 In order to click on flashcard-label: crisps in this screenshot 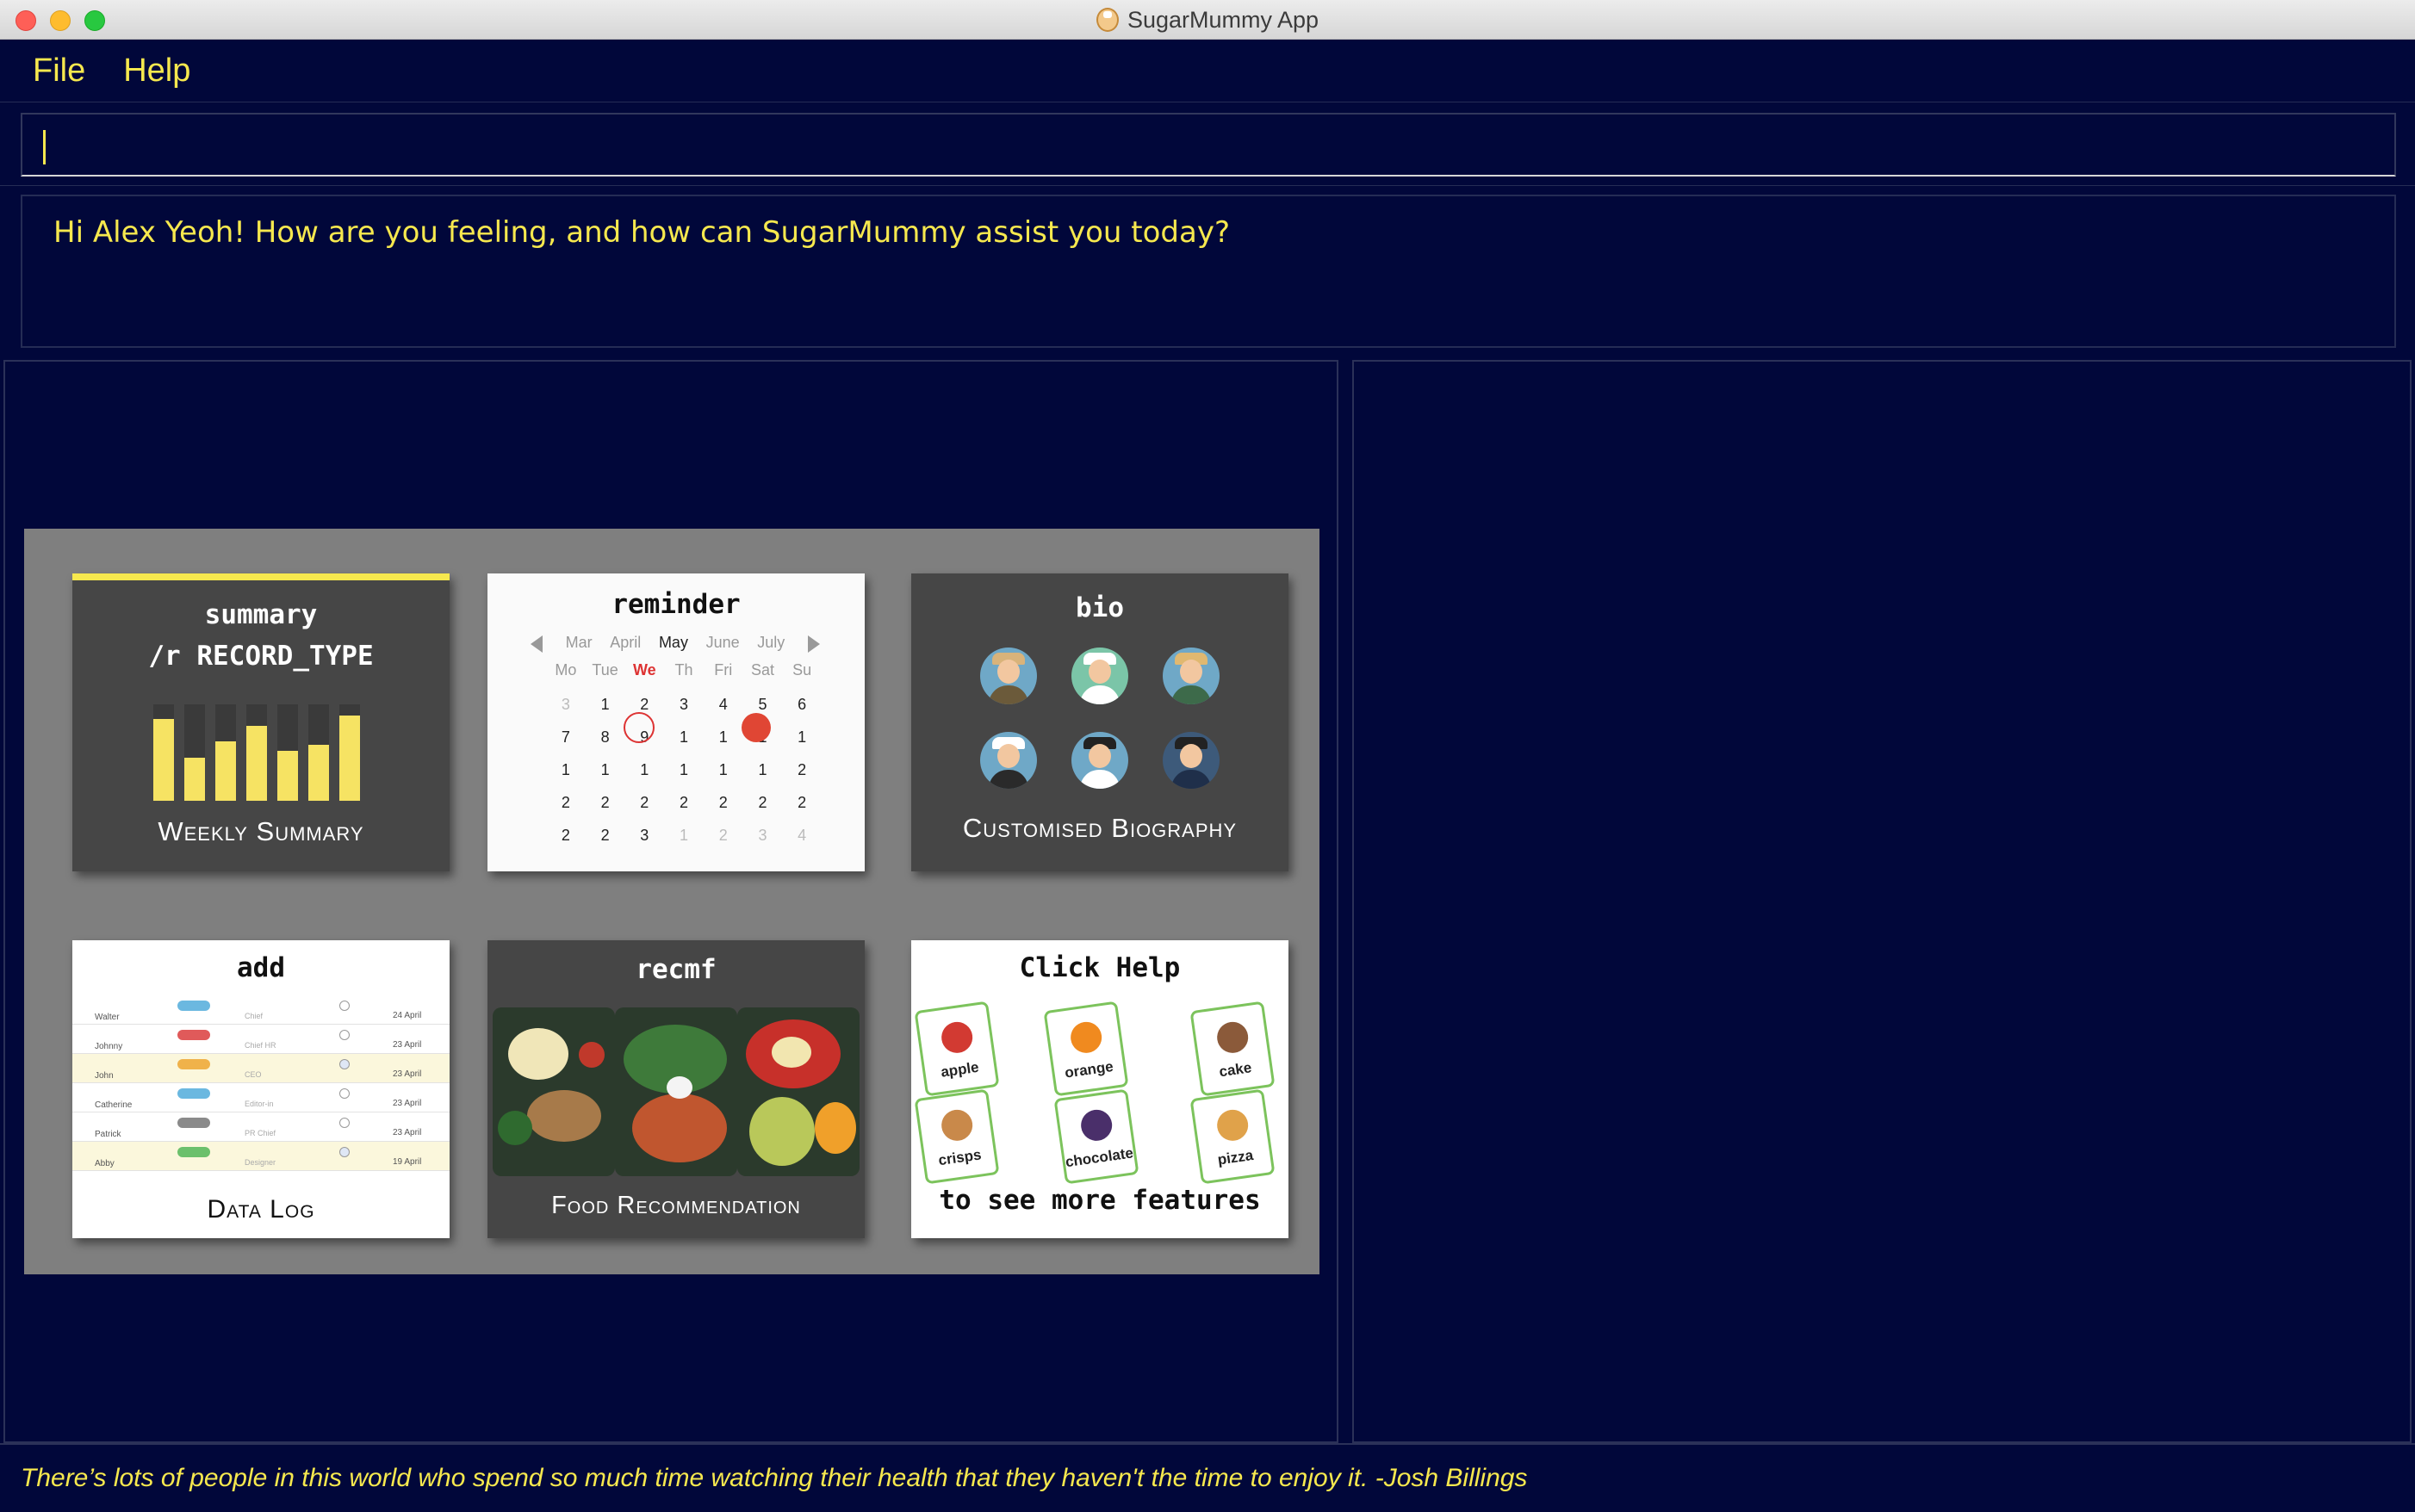, I will do `click(960, 1157)`.